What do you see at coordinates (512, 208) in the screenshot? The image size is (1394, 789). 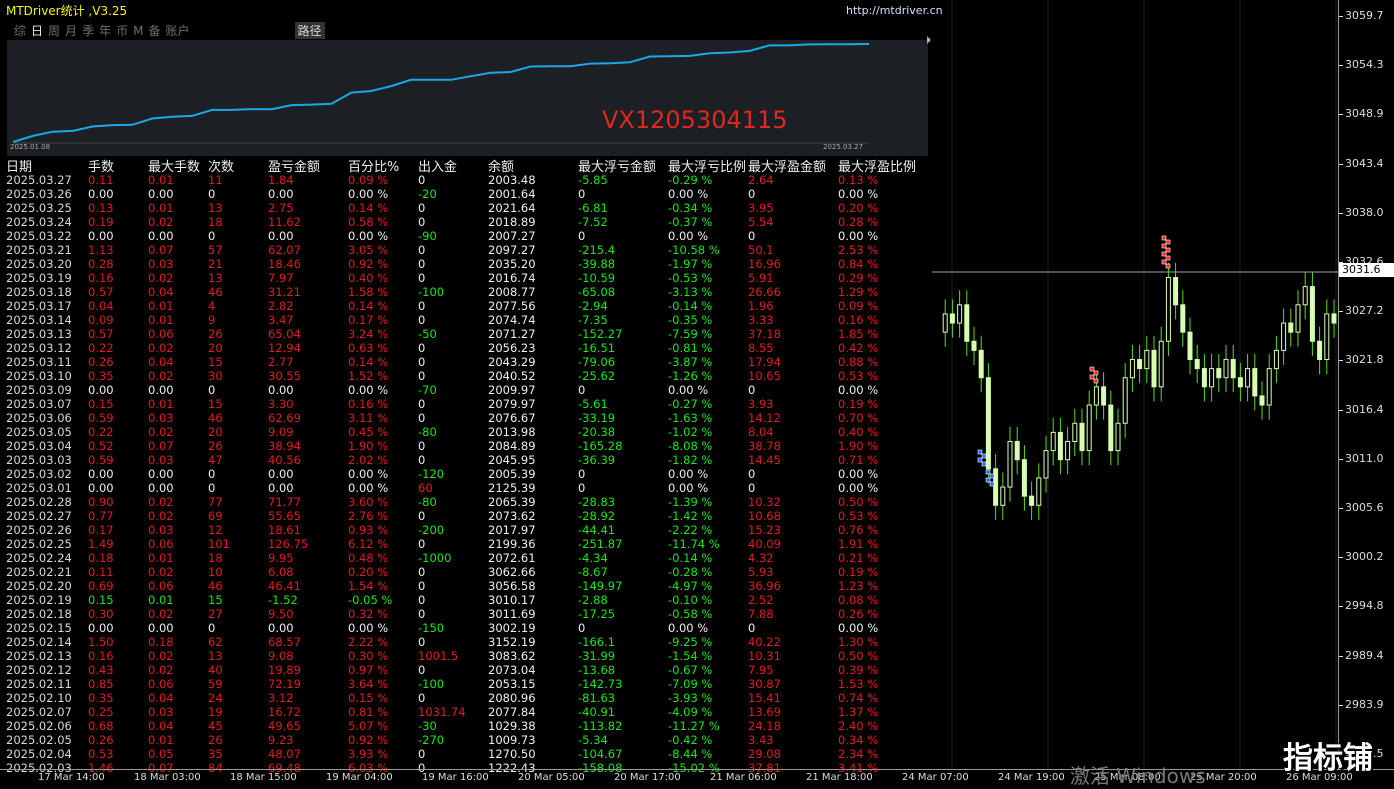 I see `table-cell: 2021.64` at bounding box center [512, 208].